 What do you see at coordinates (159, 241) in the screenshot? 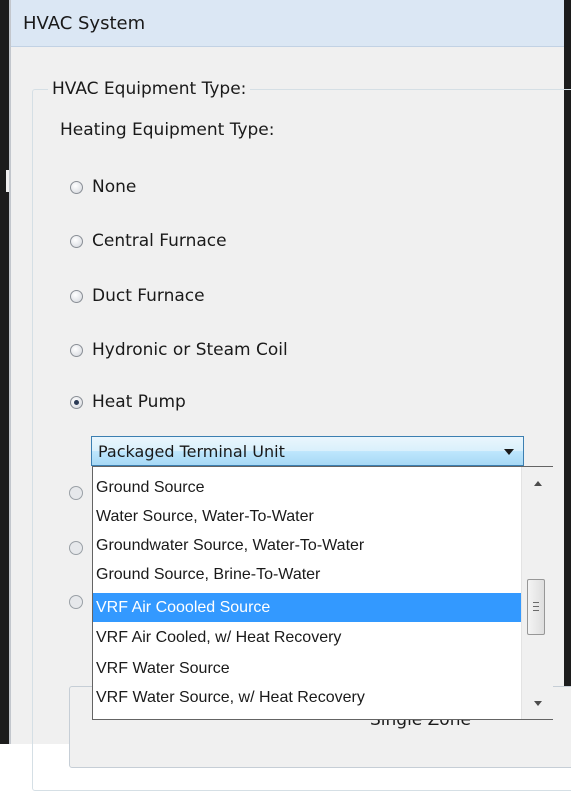
I see `radio-label: Central Furnace` at bounding box center [159, 241].